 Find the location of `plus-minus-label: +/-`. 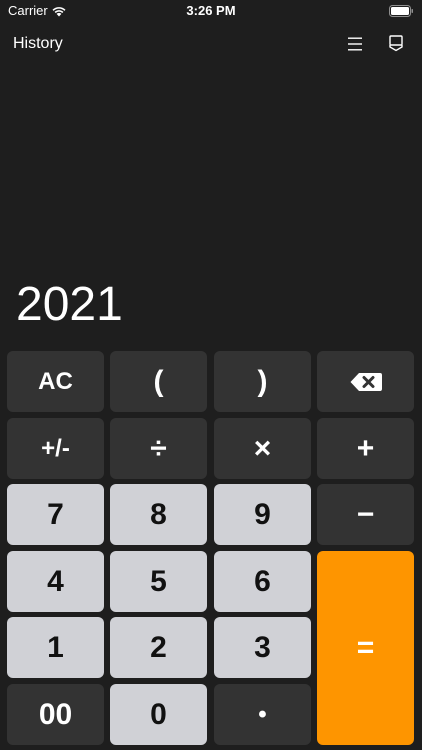

plus-minus-label: +/- is located at coordinates (55, 448).